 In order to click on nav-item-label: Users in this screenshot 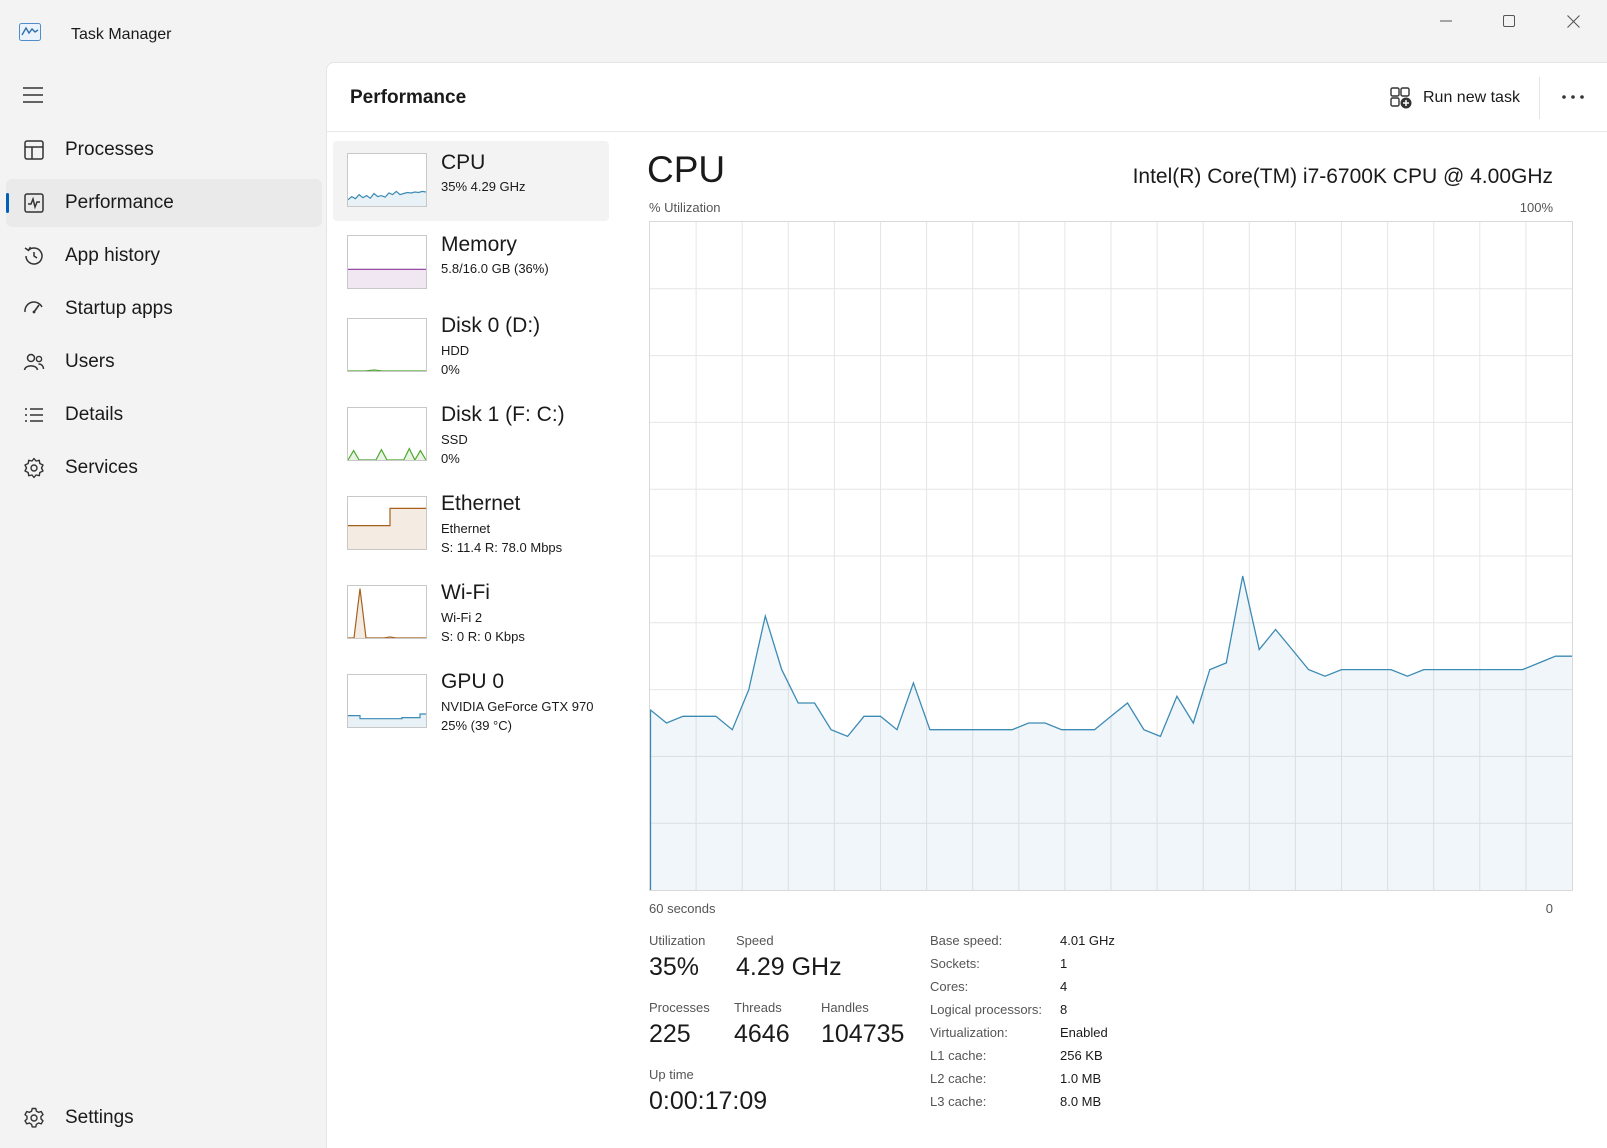, I will do `click(90, 361)`.